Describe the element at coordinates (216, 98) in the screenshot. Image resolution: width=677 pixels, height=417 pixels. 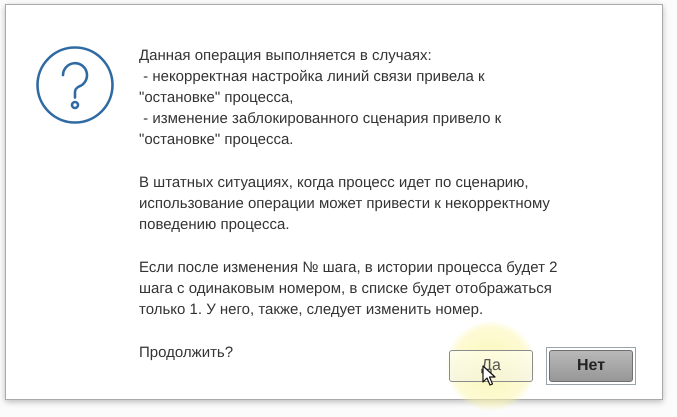
I see `message-line: "остановке" процесса,` at that location.